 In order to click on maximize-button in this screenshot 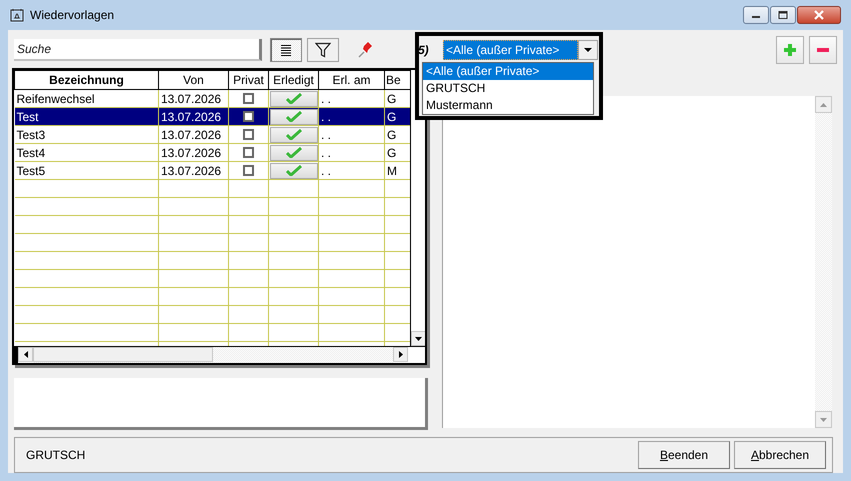, I will do `click(783, 15)`.